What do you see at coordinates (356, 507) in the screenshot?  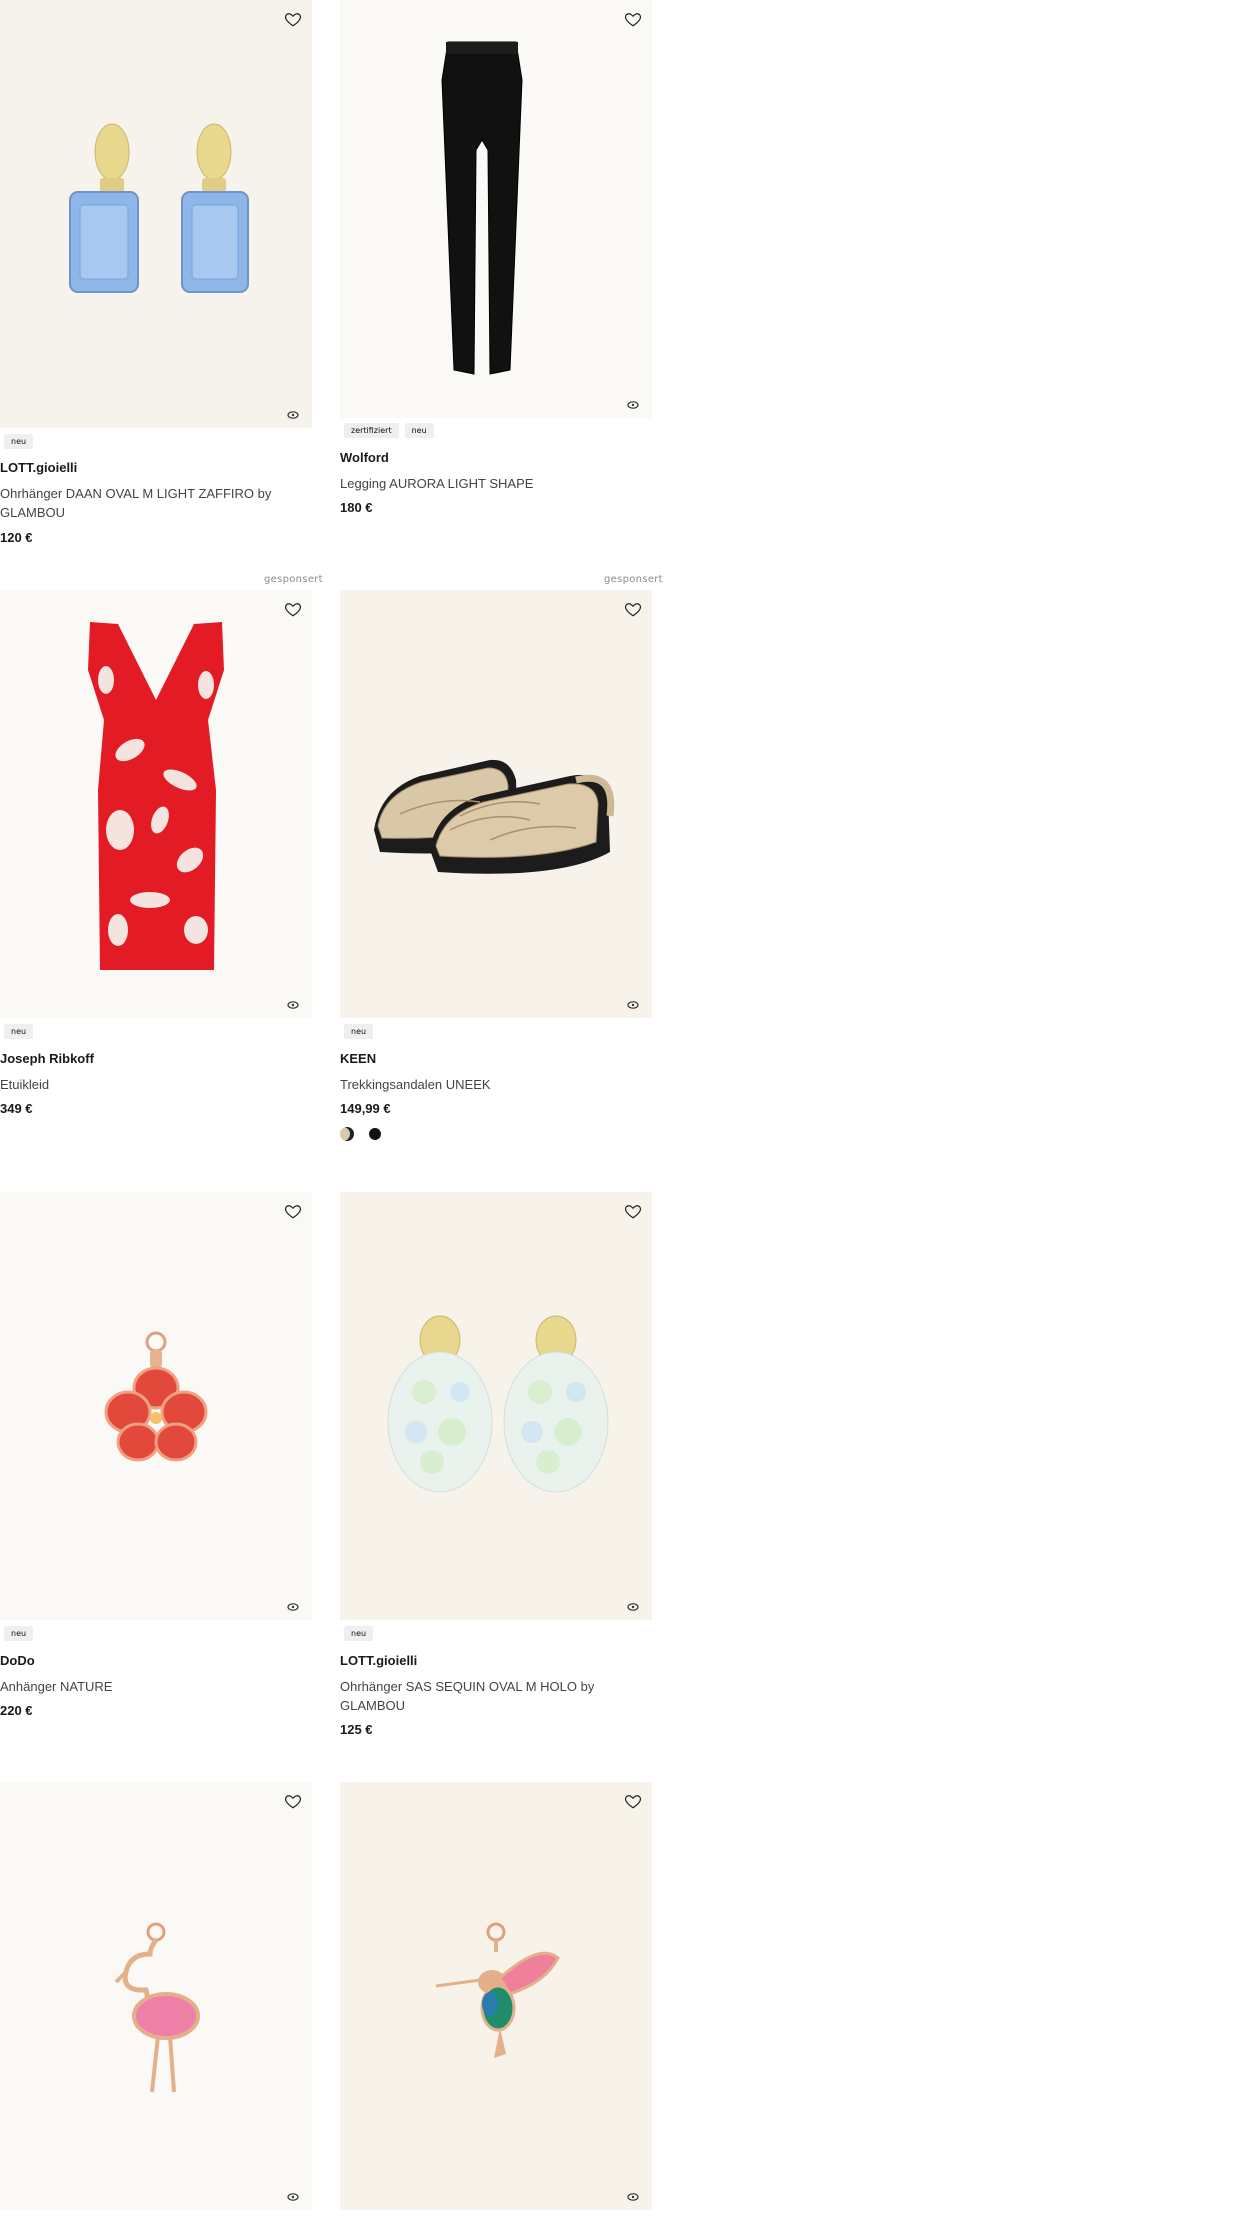 I see `product-price: 180 €` at bounding box center [356, 507].